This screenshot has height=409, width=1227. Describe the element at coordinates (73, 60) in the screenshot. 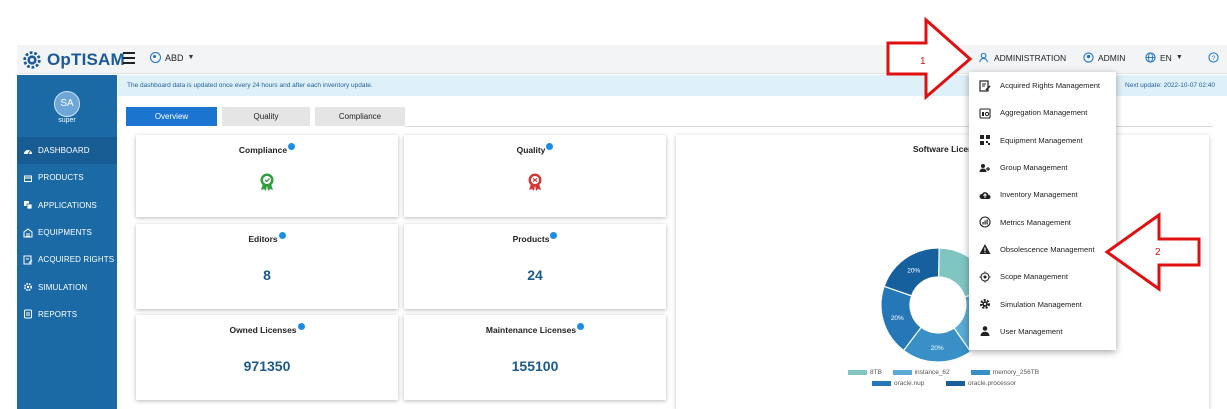

I see `logo: OpTISAM` at that location.